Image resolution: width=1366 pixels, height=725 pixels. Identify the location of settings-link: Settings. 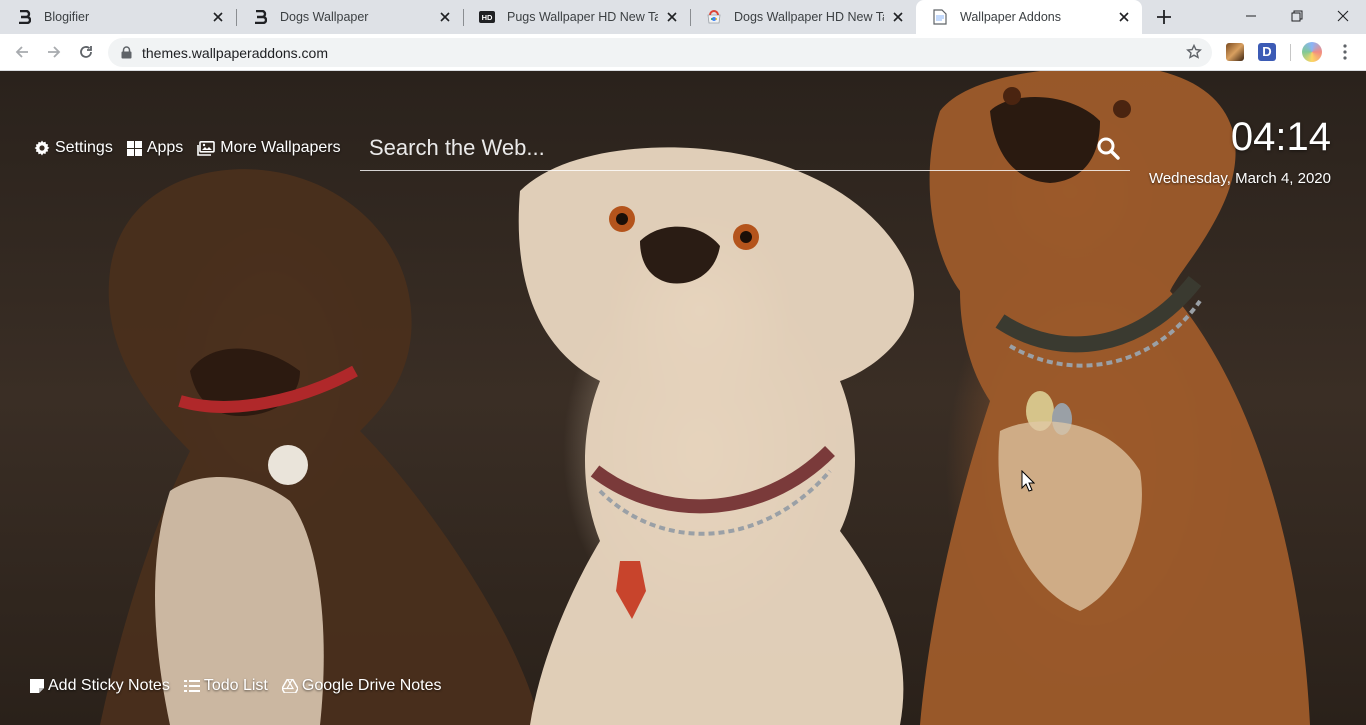
(73, 148).